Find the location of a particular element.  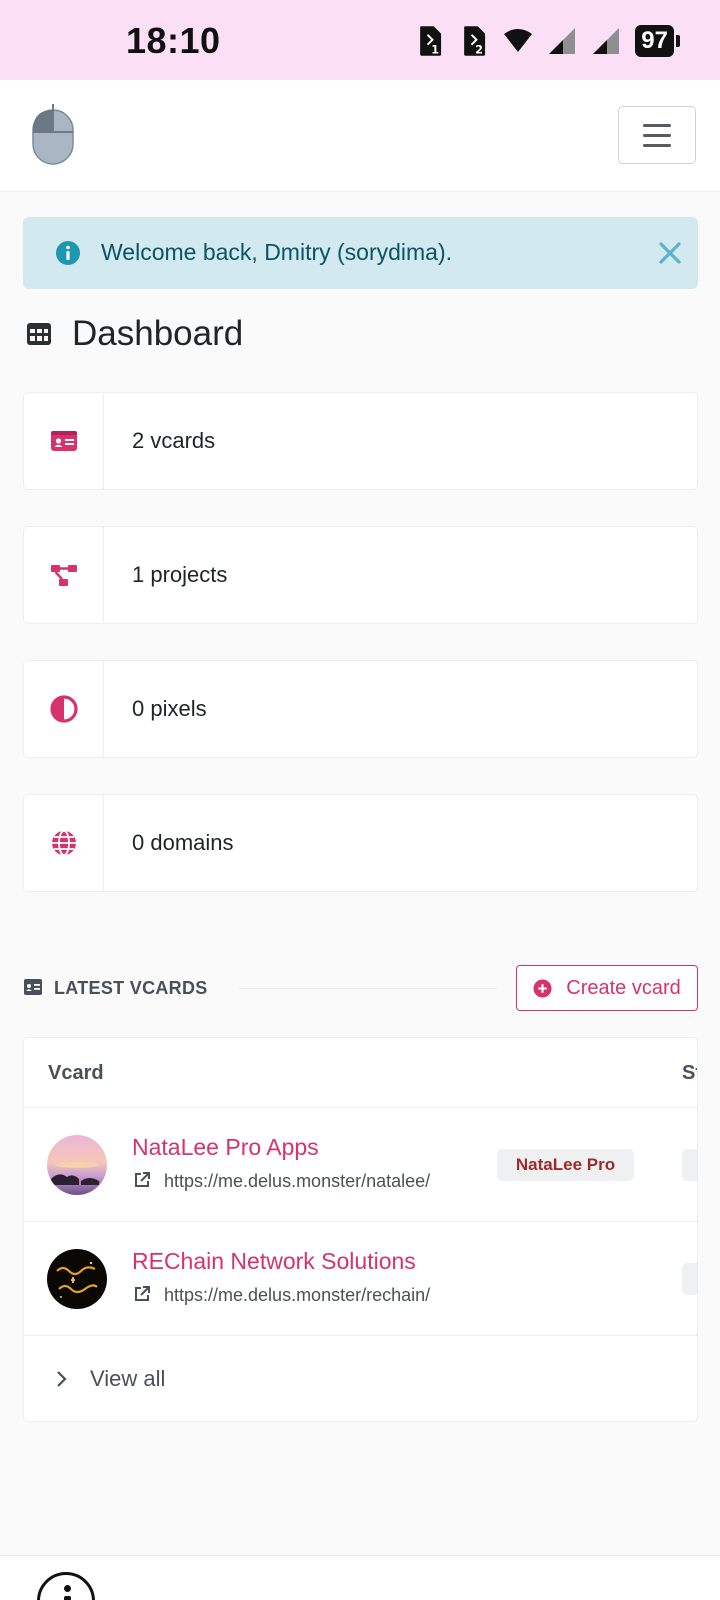

stat-card-pixels: 0 pixels is located at coordinates (360, 709).